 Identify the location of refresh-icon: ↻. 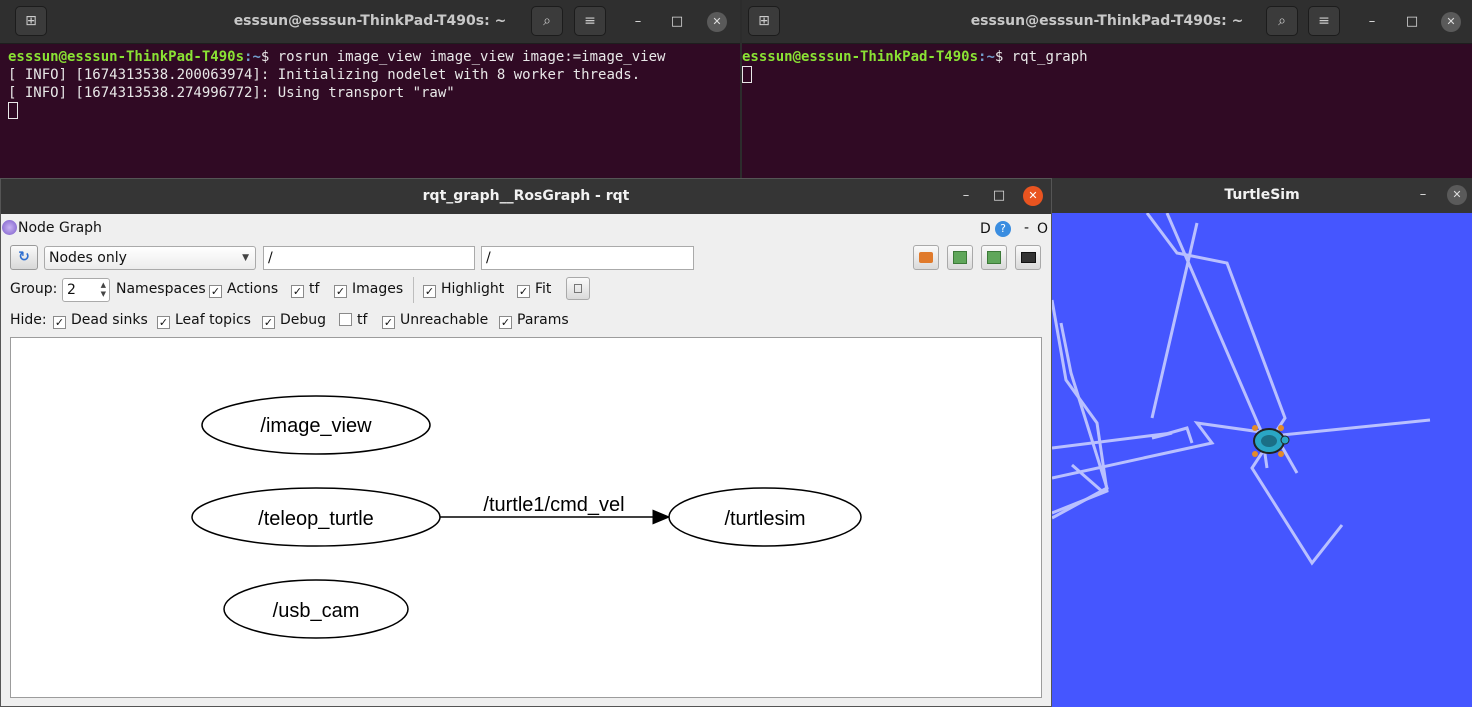
(24, 257).